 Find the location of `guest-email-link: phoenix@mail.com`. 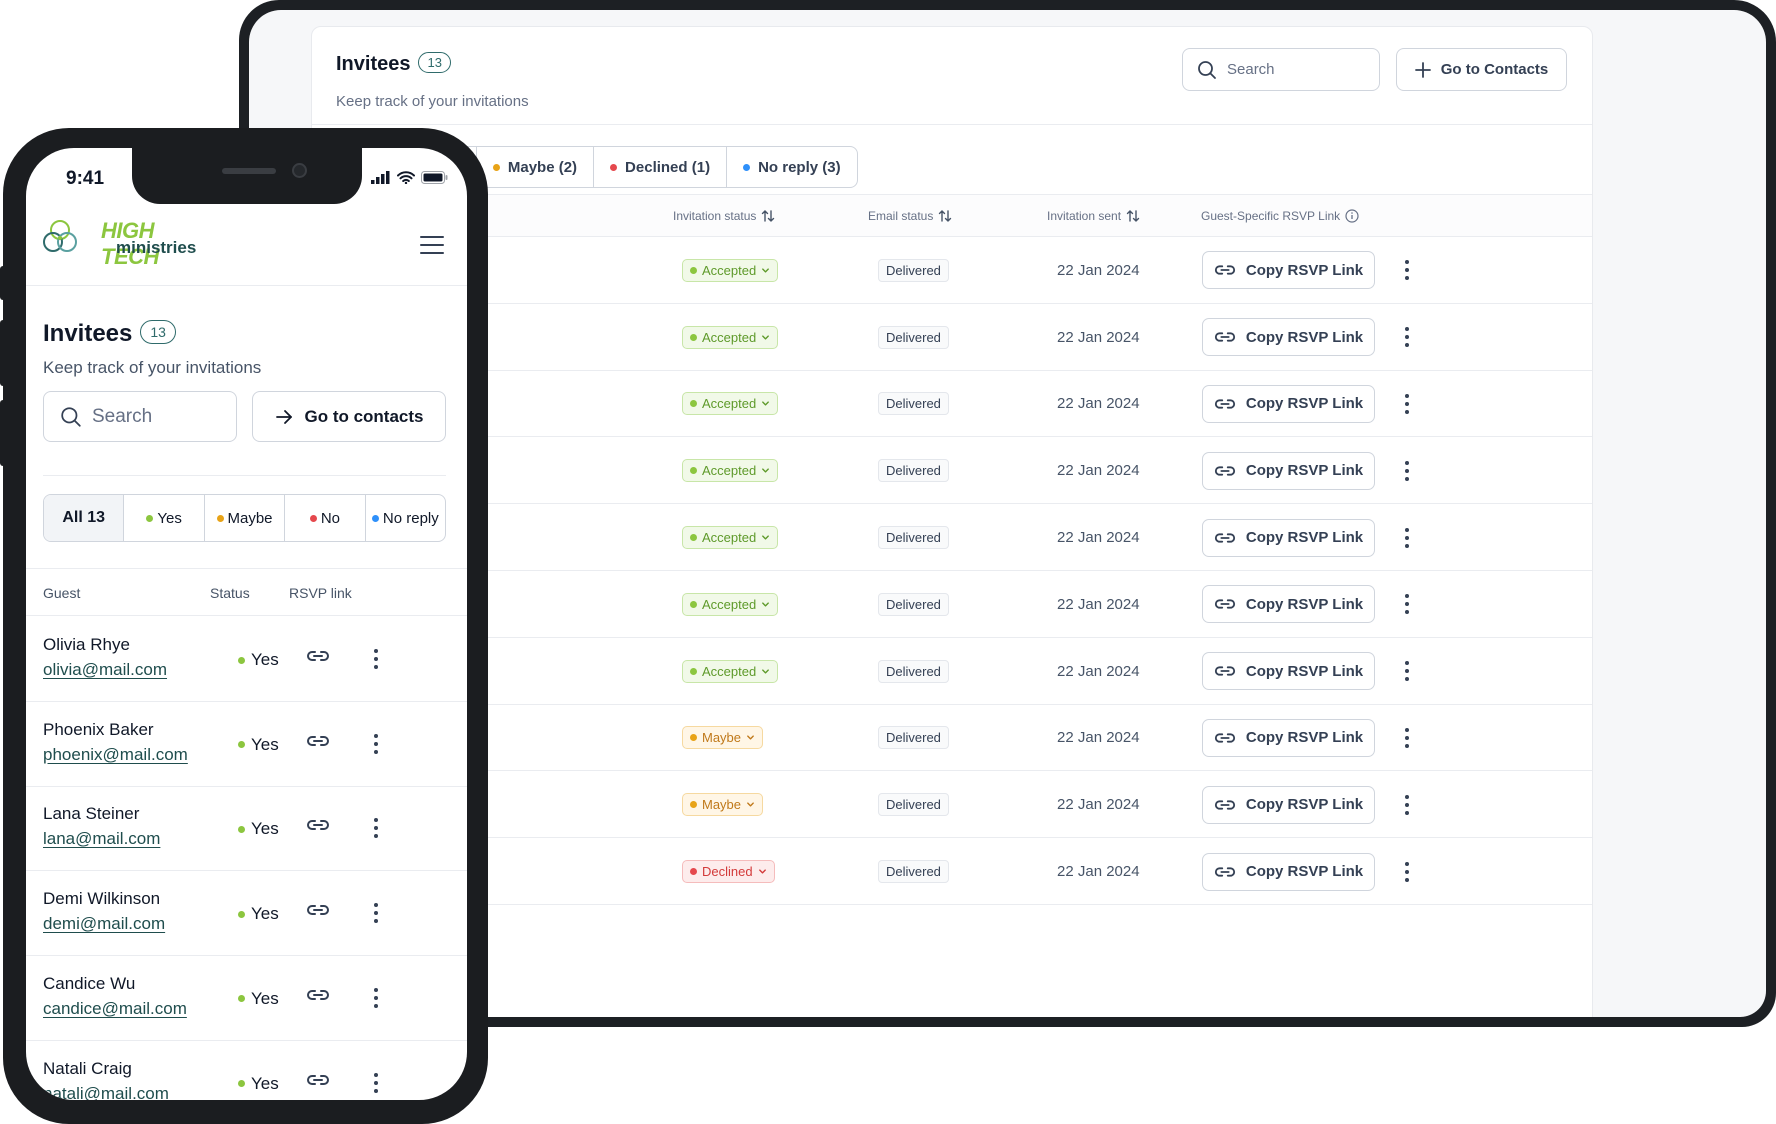

guest-email-link: phoenix@mail.com is located at coordinates (115, 755).